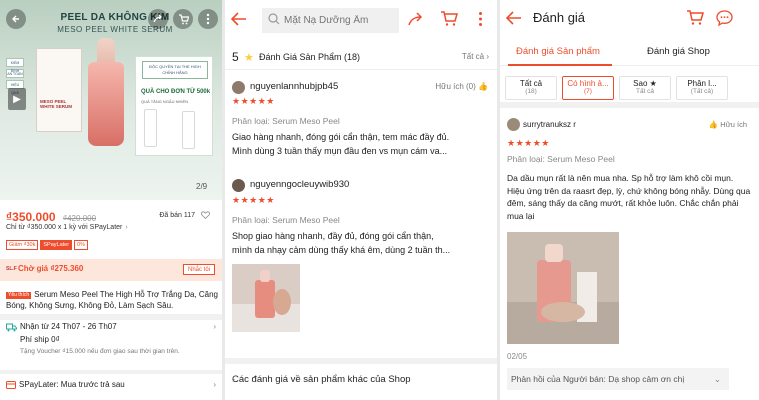 The height and width of the screenshot is (400, 759). Describe the element at coordinates (205, 215) in the screenshot. I see `heart-icon` at that location.